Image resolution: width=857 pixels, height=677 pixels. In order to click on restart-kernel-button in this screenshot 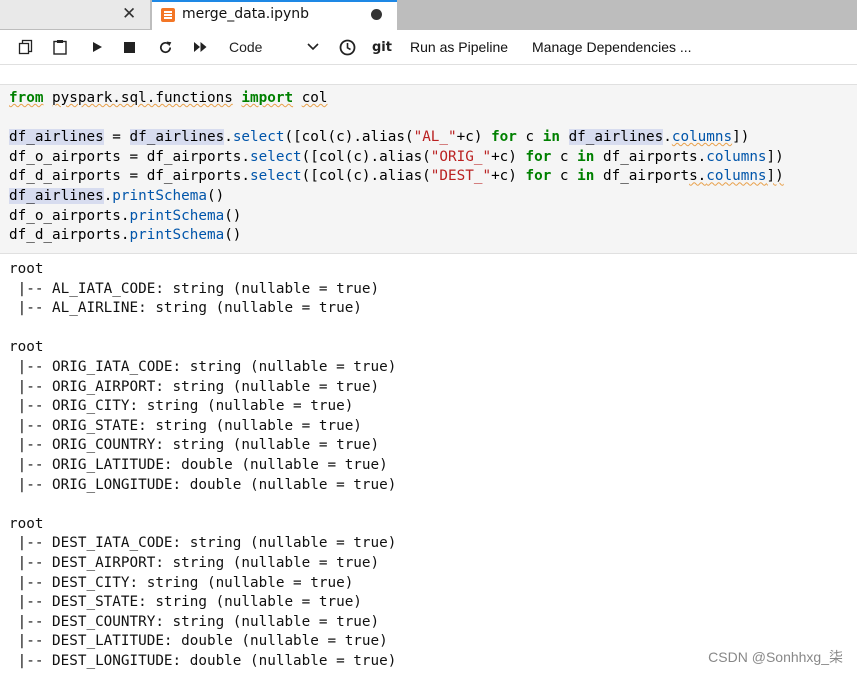, I will do `click(165, 47)`.